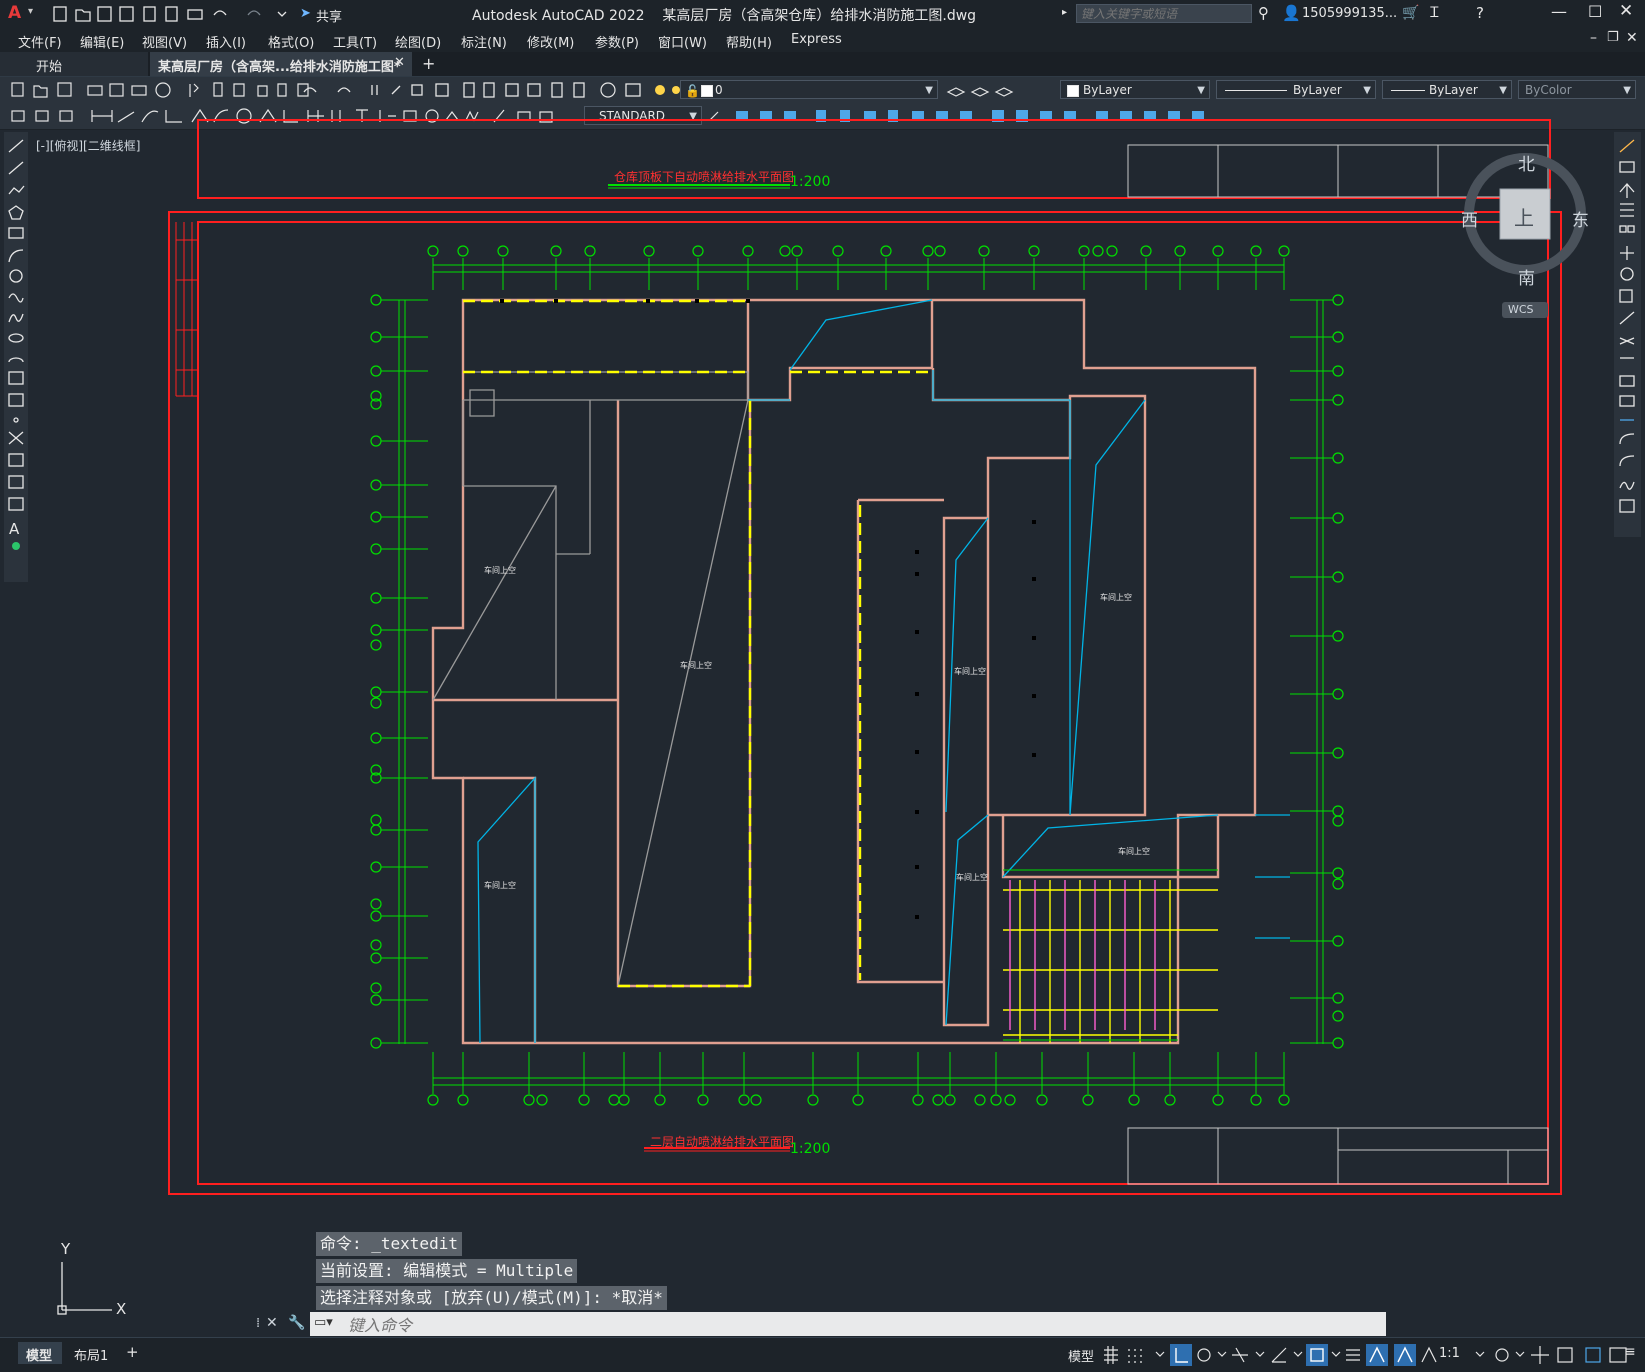 This screenshot has height=1372, width=1645. I want to click on grid-icon, so click(1111, 1355).